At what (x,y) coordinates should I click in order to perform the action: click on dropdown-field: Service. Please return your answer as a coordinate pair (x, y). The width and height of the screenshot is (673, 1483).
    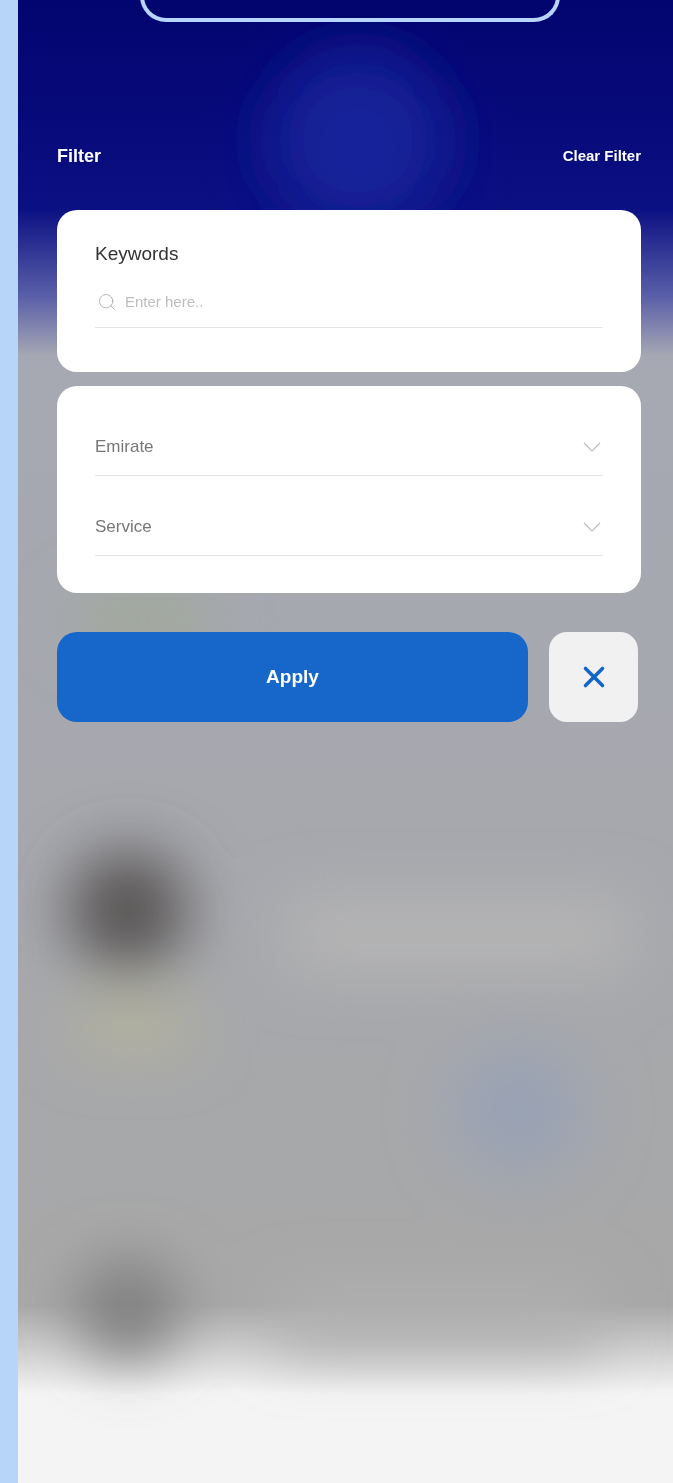
    Looking at the image, I should click on (349, 531).